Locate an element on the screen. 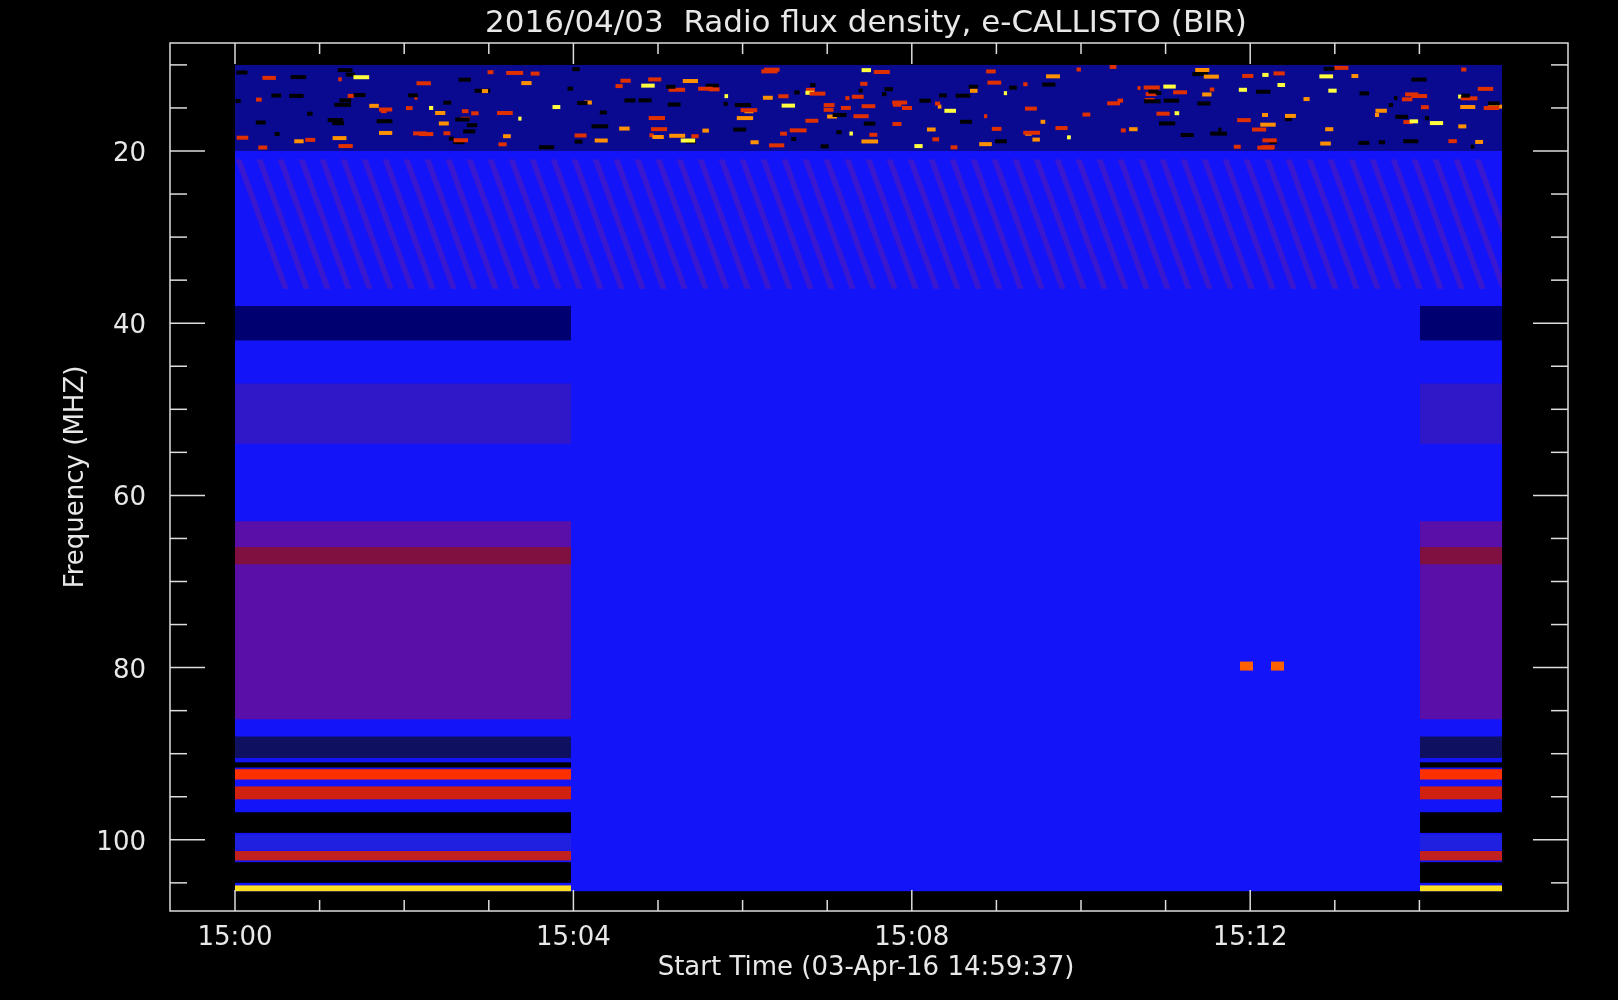  y-tick-label: 20 is located at coordinates (129, 152).